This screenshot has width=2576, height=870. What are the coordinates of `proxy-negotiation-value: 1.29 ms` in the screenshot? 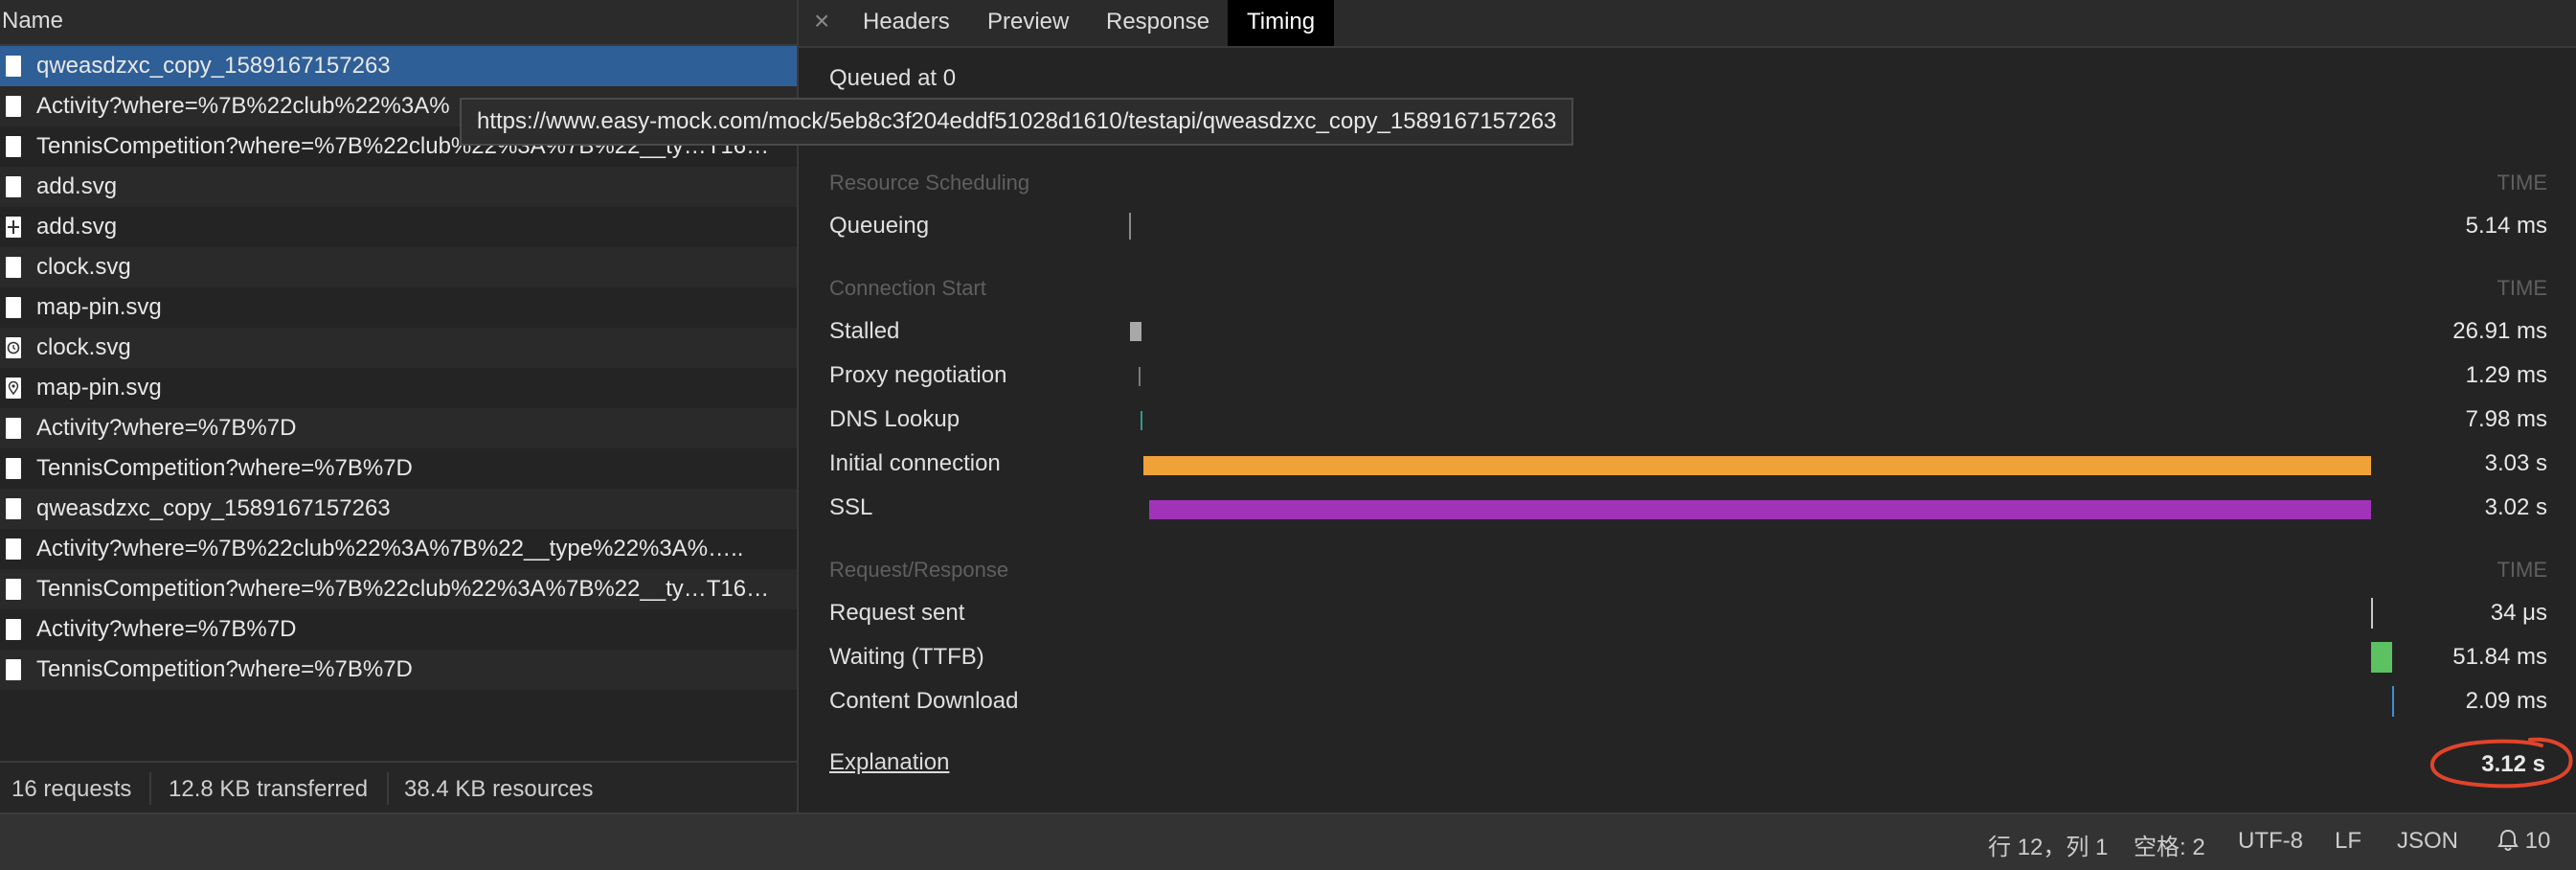 It's located at (2506, 375).